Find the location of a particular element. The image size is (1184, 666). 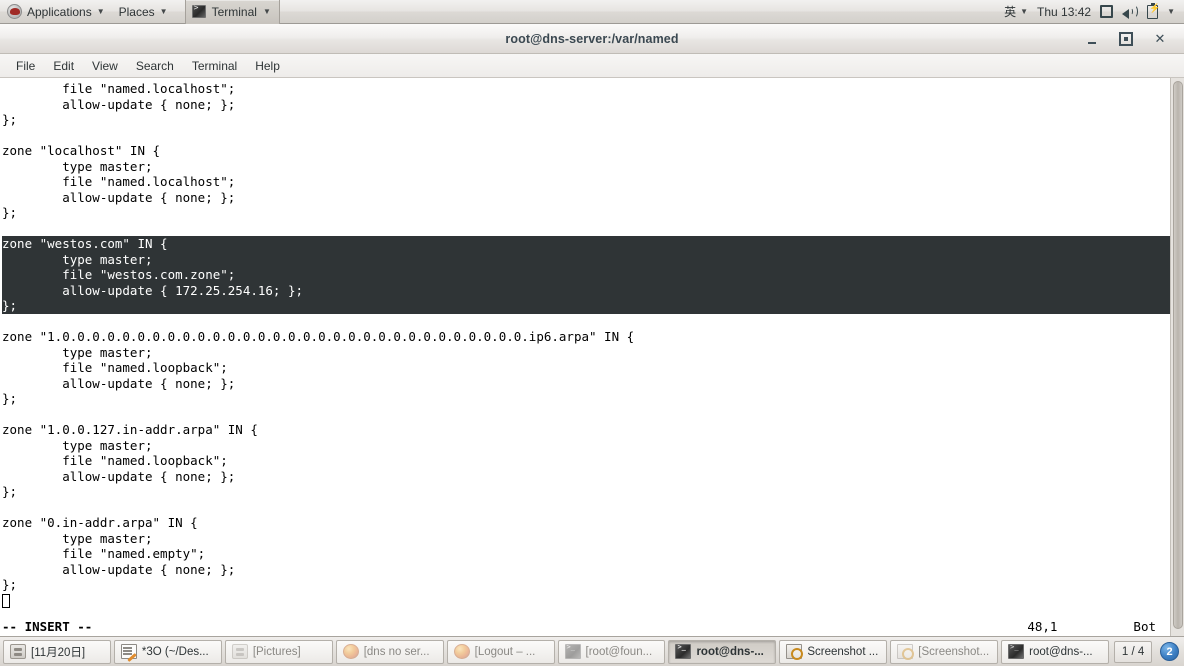

panel-window-label: Terminal is located at coordinates (234, 11).